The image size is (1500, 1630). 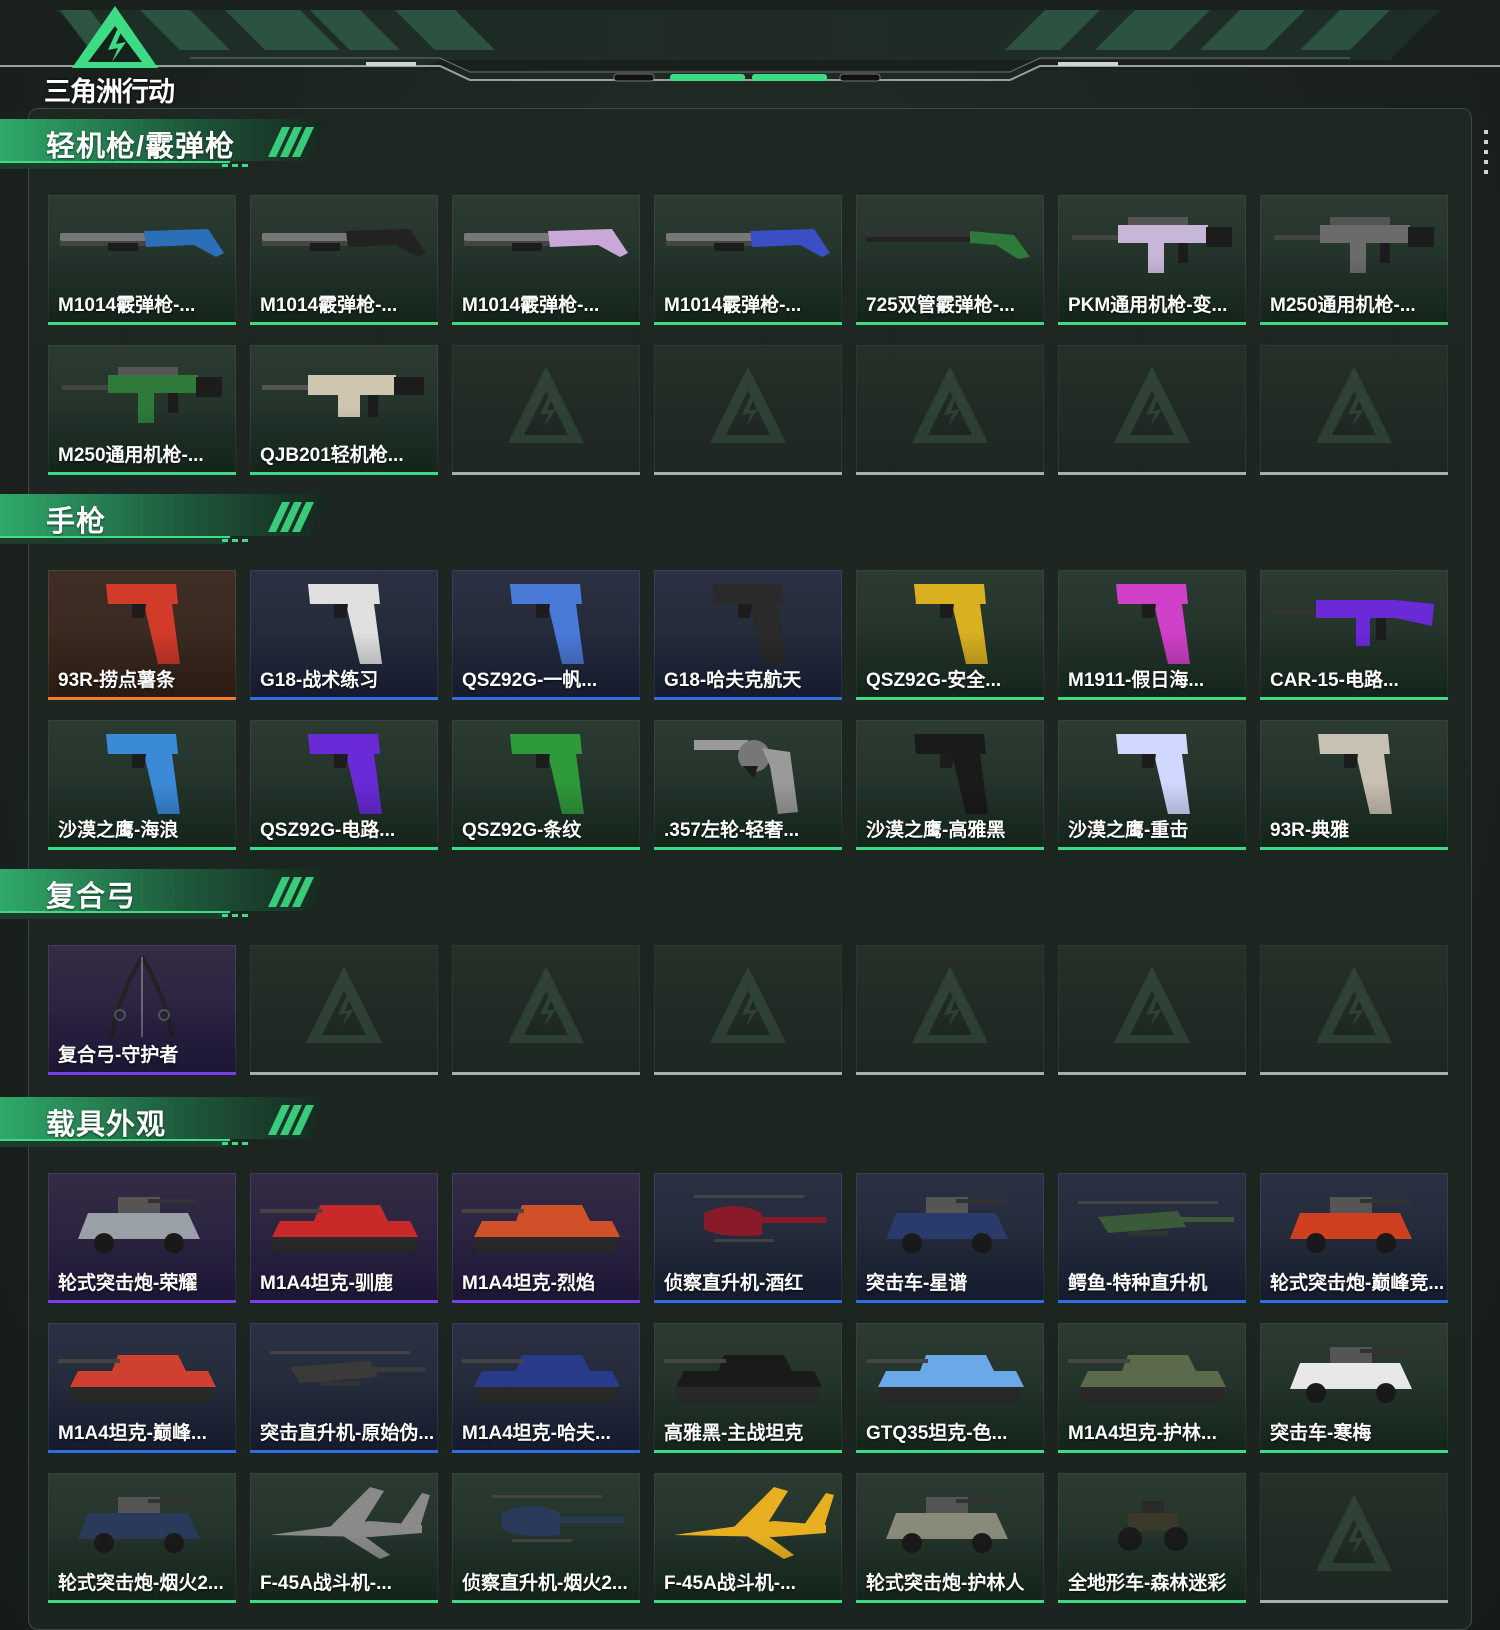 I want to click on skin-card: 93R-典雅, so click(x=1354, y=785).